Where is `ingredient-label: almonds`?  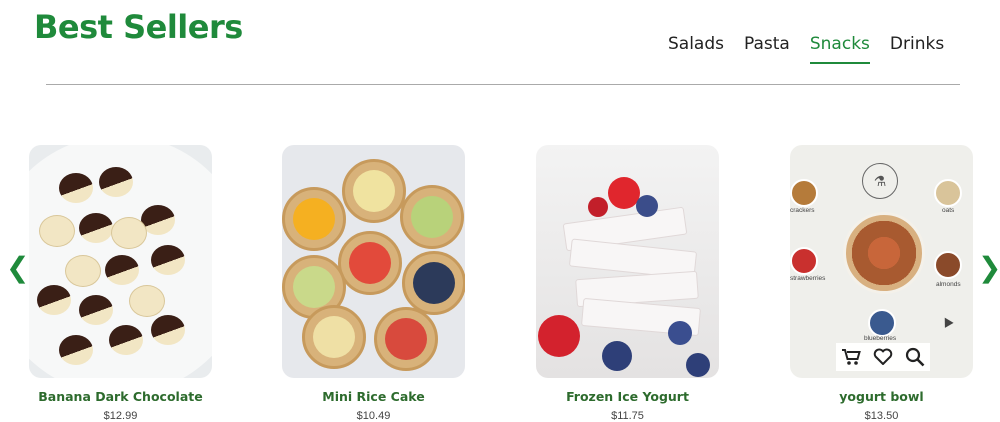 ingredient-label: almonds is located at coordinates (948, 284).